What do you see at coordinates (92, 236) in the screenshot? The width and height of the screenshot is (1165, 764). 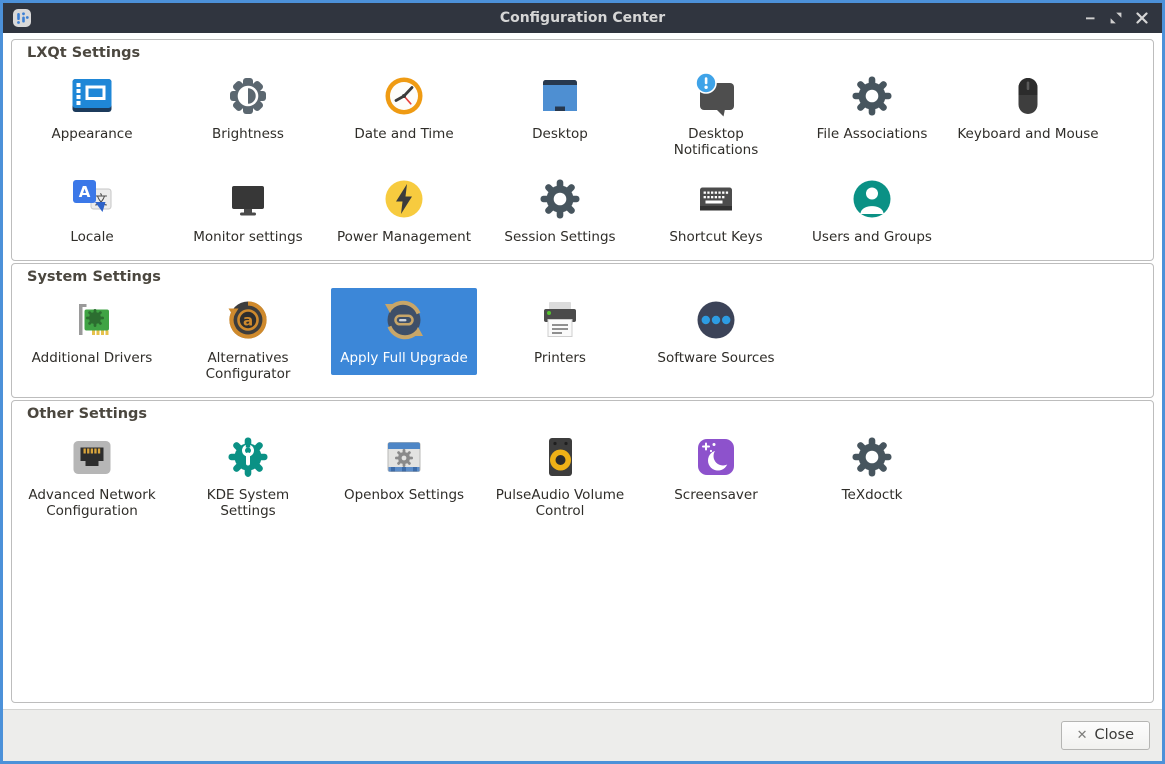 I see `launcher-label: Locale` at bounding box center [92, 236].